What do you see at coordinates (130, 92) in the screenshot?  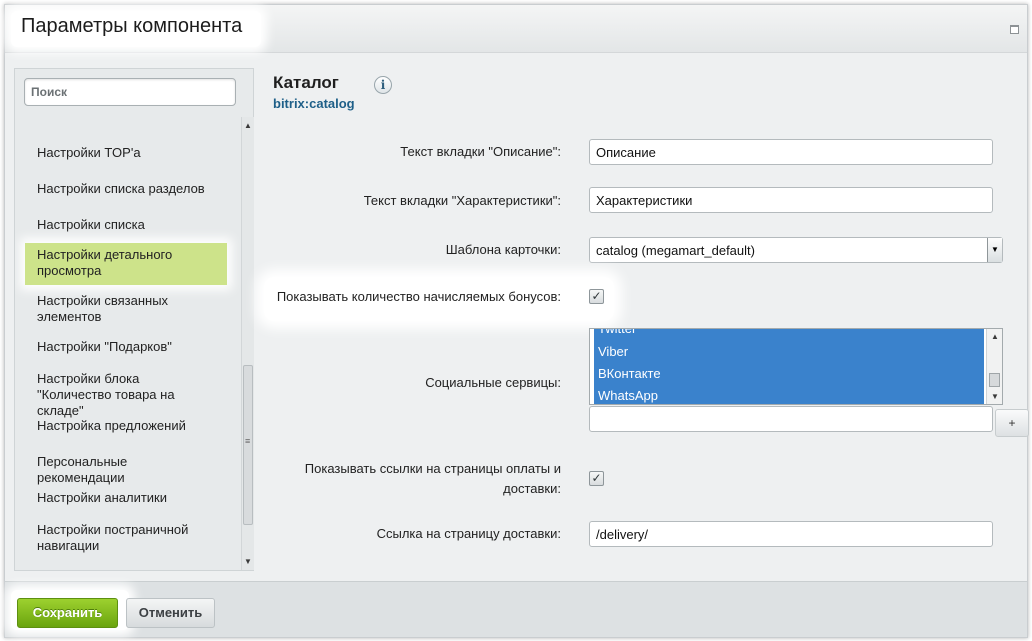 I see `search-input` at bounding box center [130, 92].